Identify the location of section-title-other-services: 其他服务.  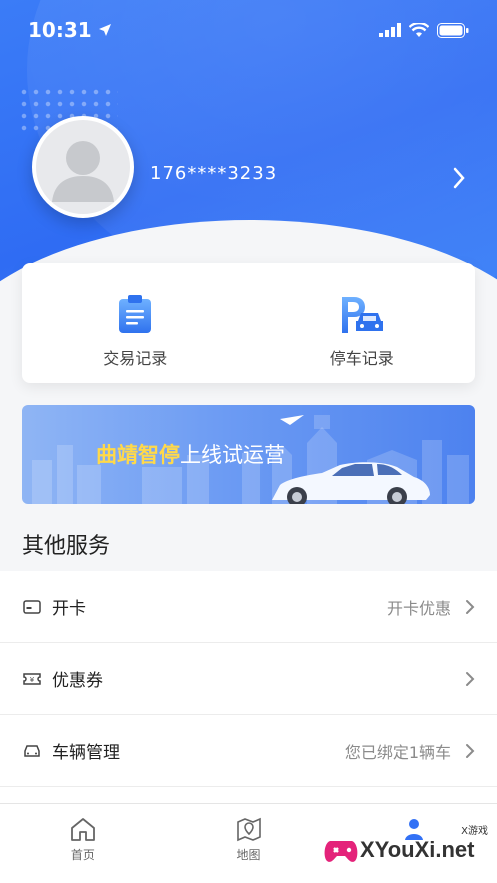
(66, 546).